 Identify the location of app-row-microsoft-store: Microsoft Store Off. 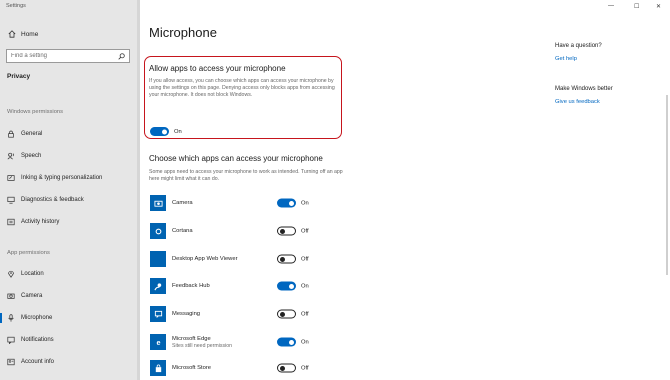
(240, 368).